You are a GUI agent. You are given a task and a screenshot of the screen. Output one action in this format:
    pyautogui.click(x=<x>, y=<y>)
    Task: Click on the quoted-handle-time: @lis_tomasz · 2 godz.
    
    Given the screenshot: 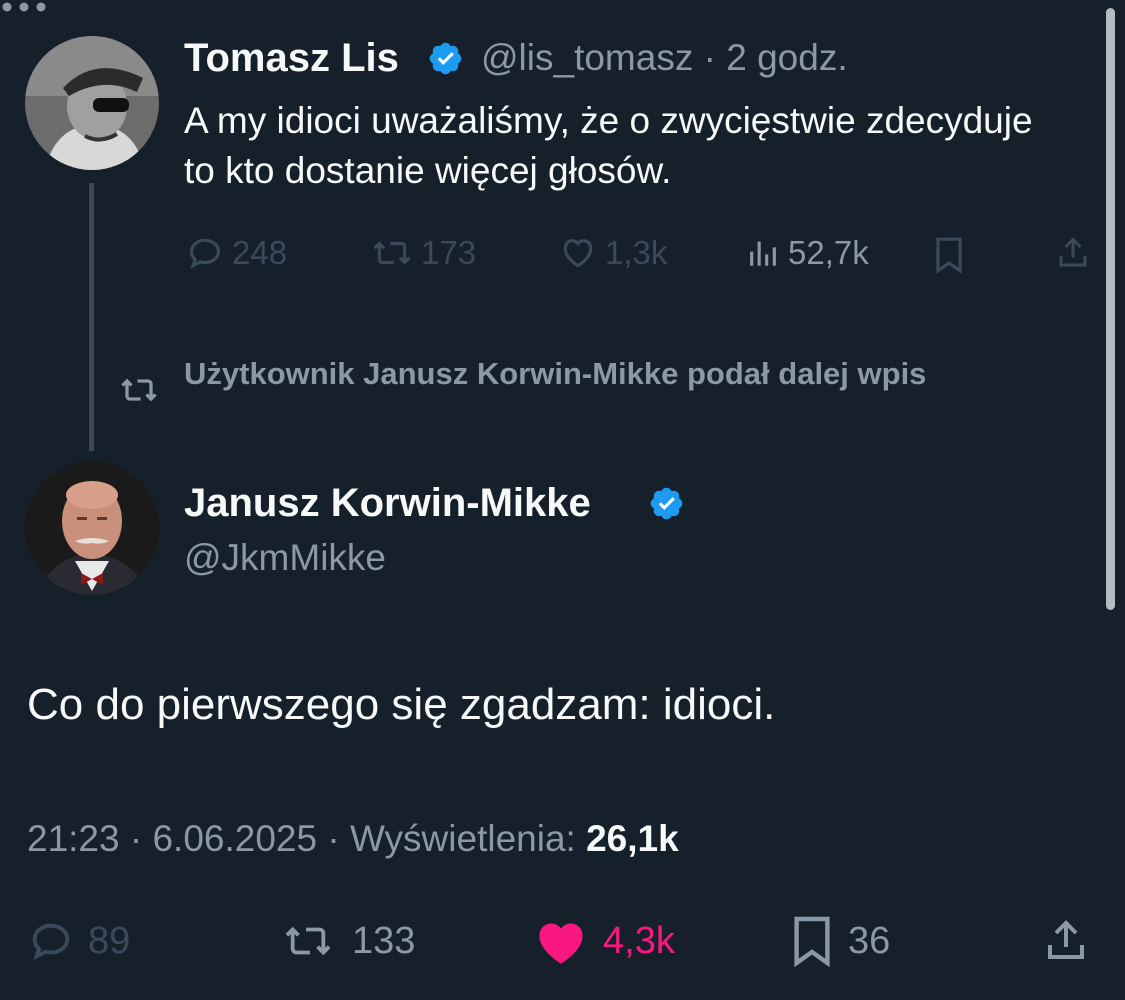 What is the action you would take?
    pyautogui.click(x=664, y=58)
    